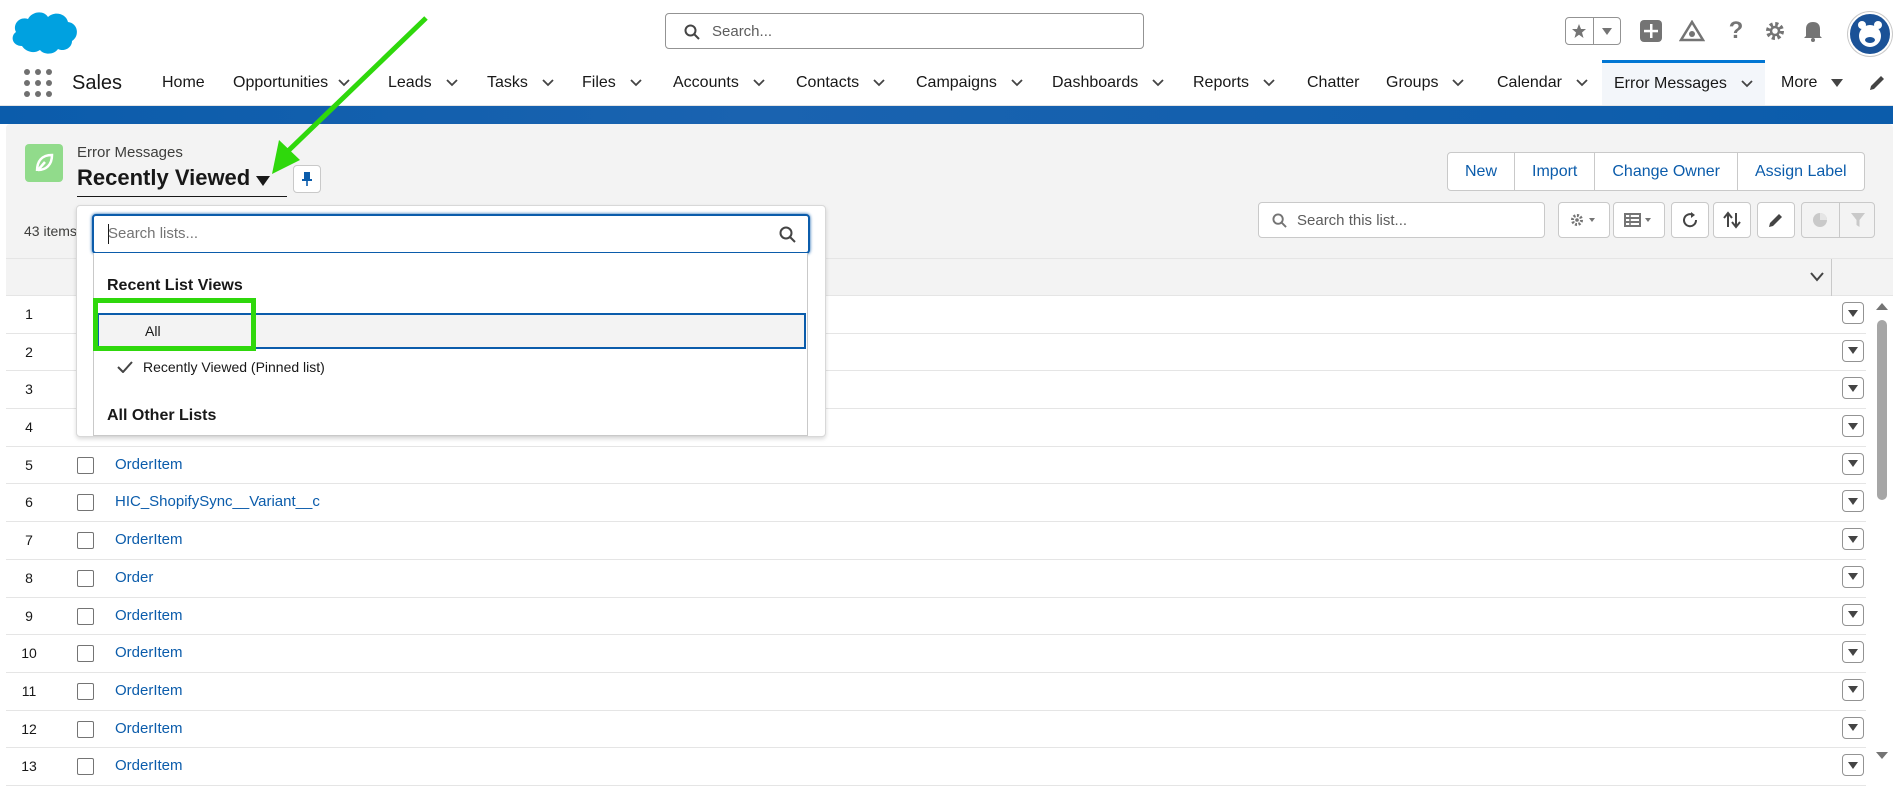 This screenshot has height=786, width=1893. I want to click on trailhead-icon, so click(1692, 31).